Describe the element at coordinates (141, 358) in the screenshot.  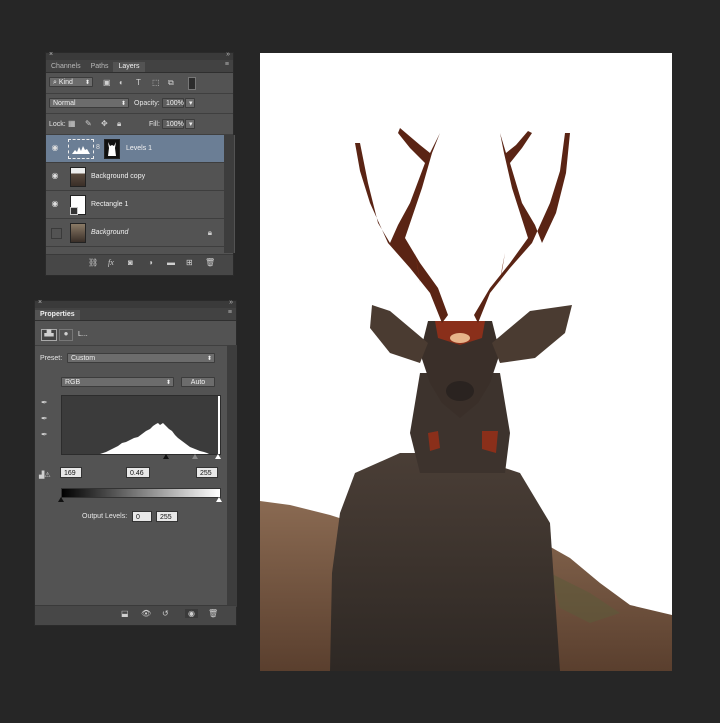
I see `preset-select: Custom ⬍` at that location.